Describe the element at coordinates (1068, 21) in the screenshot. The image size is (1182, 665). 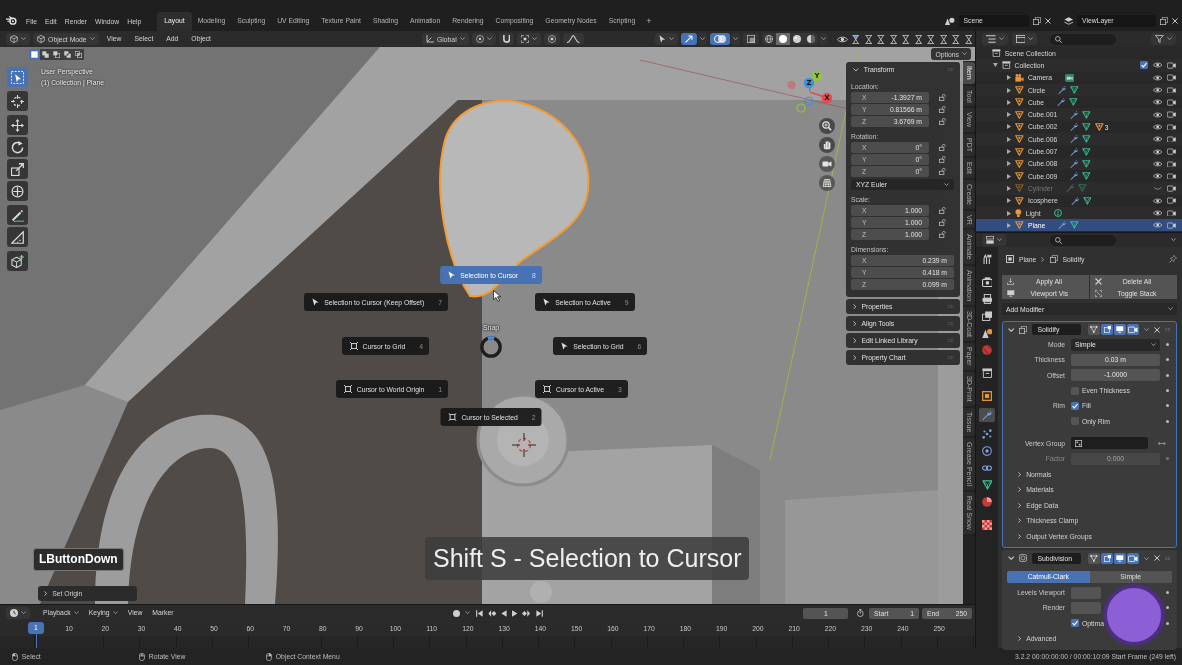
I see `stacked-layers-icon` at that location.